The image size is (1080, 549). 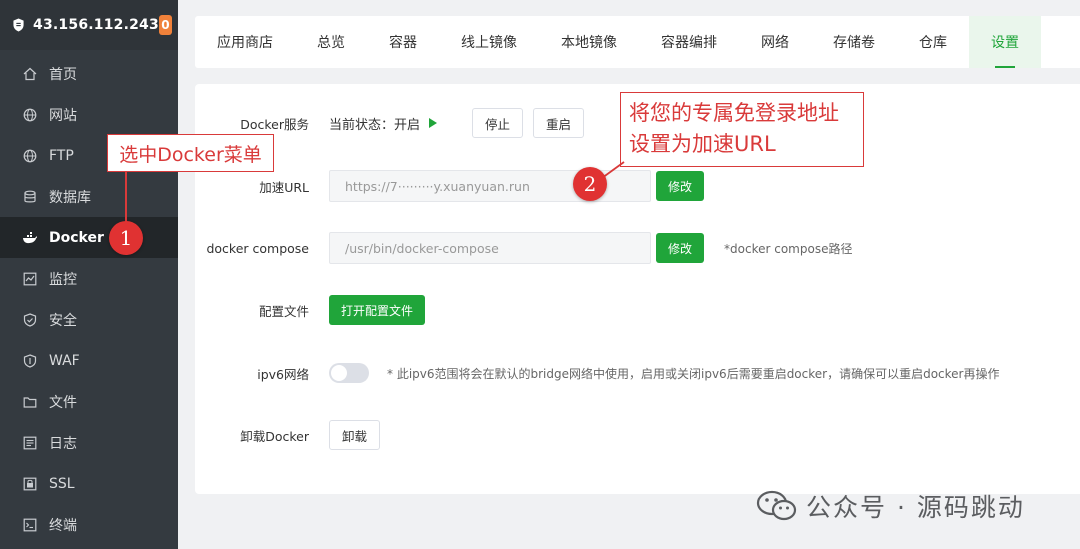 I want to click on running-play-icon, so click(x=433, y=123).